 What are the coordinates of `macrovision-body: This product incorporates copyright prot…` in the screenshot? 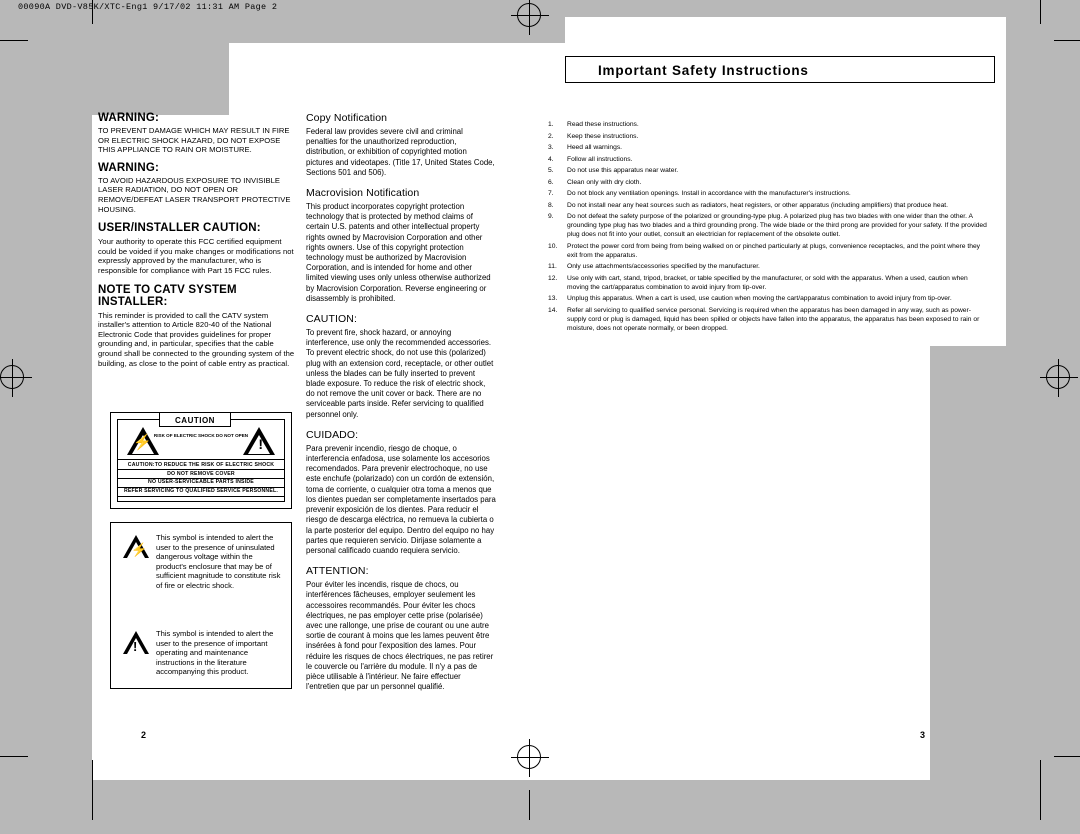 It's located at (398, 252).